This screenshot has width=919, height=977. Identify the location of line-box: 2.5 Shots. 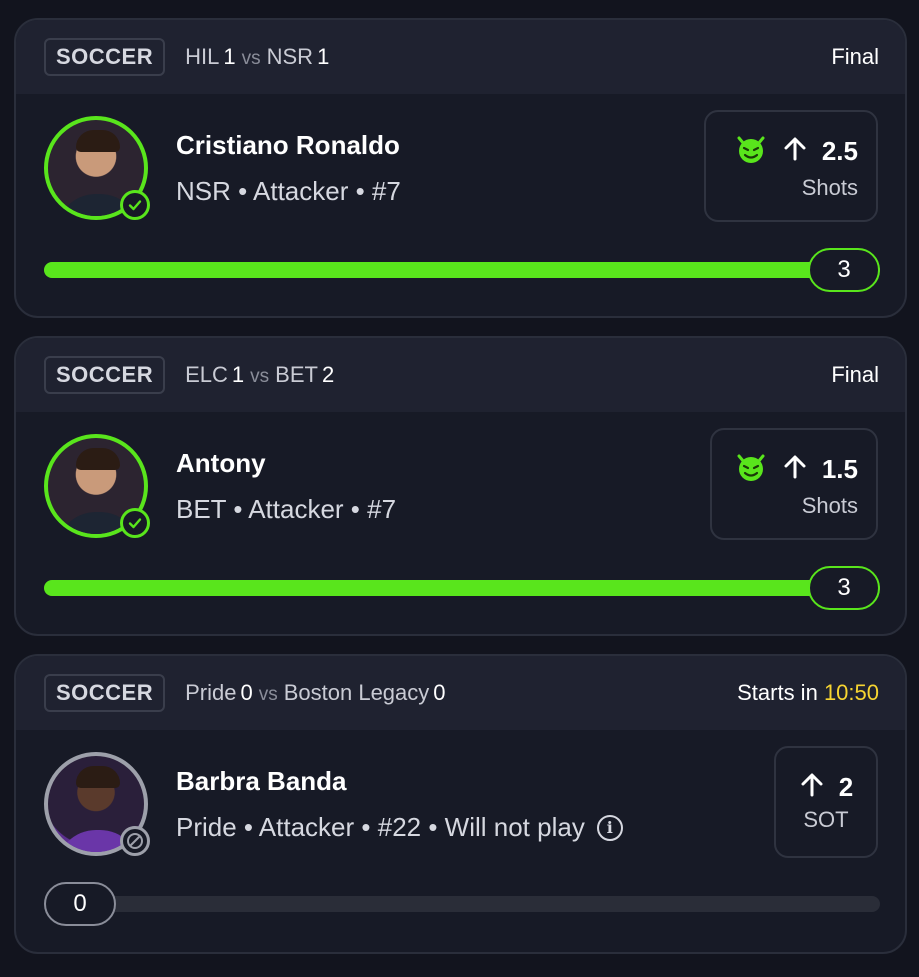
(791, 166).